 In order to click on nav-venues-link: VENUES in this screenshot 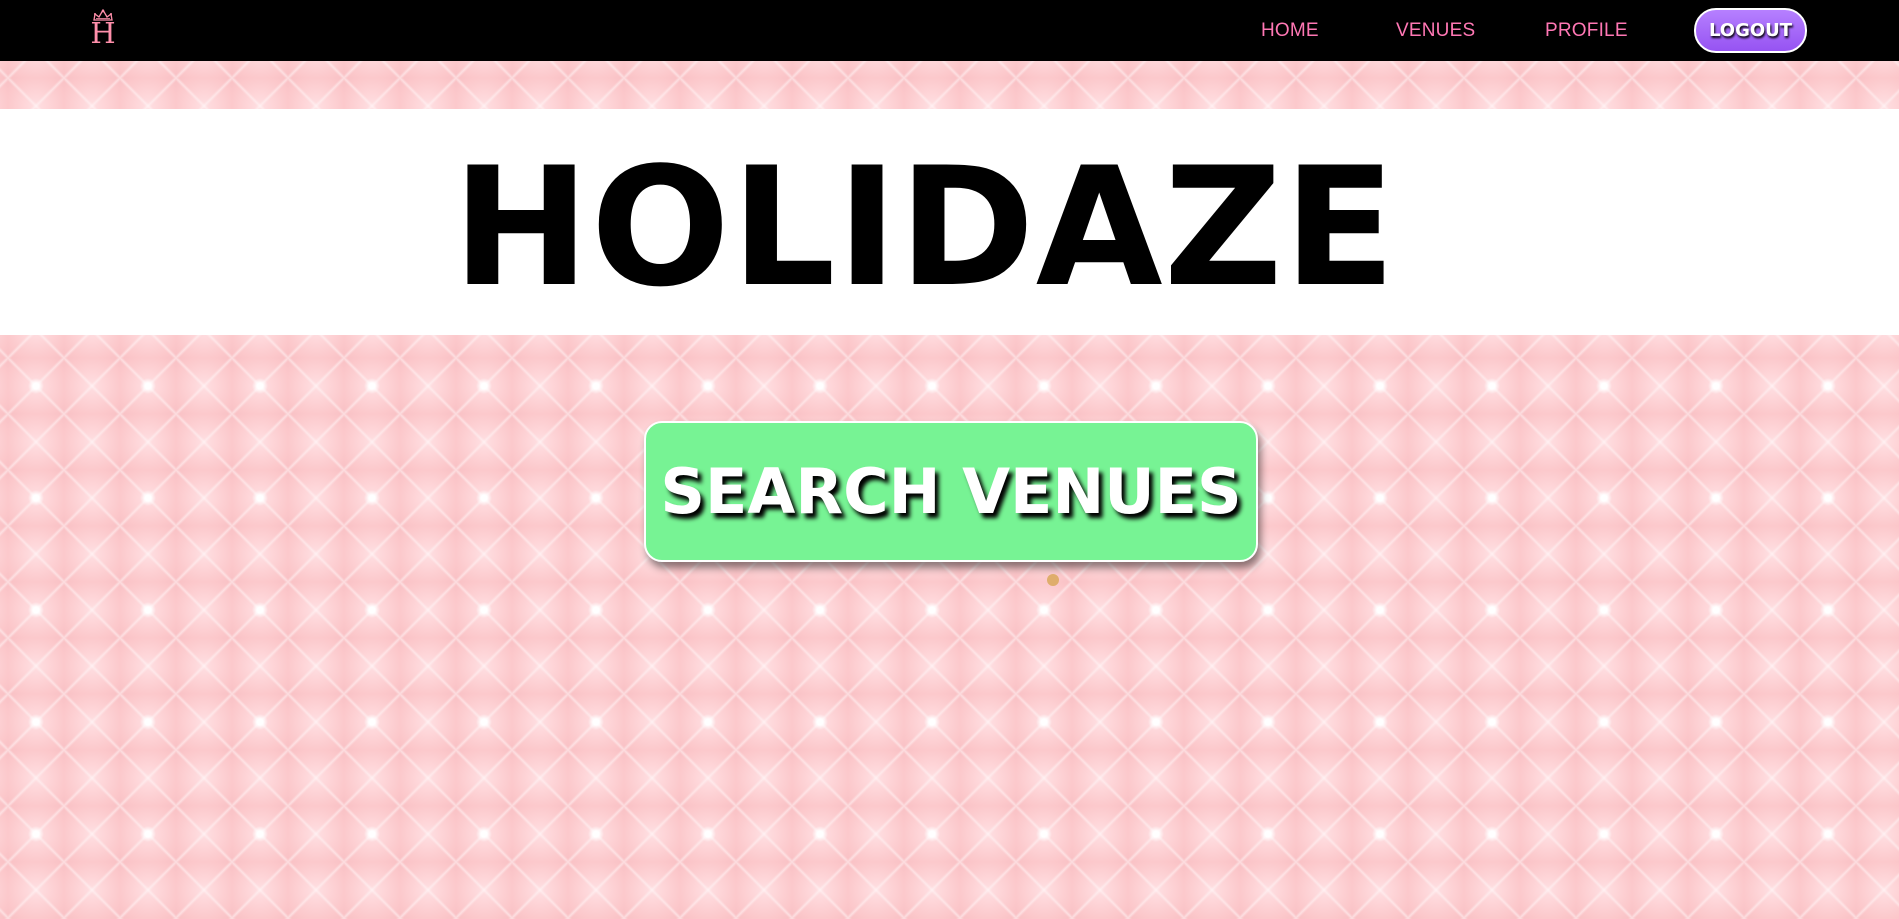, I will do `click(1435, 31)`.